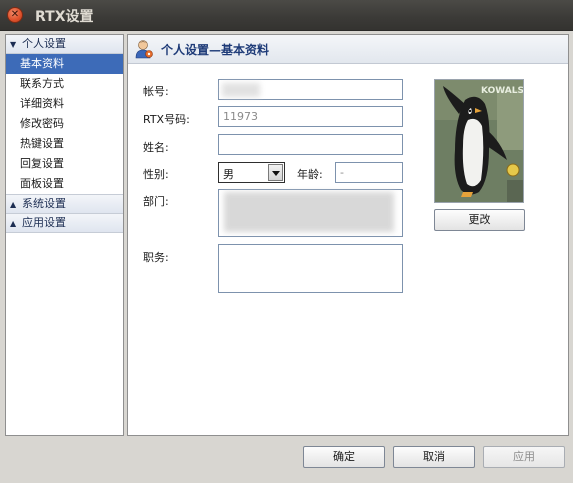 This screenshot has width=573, height=483. I want to click on department-label: 部门:, so click(156, 201).